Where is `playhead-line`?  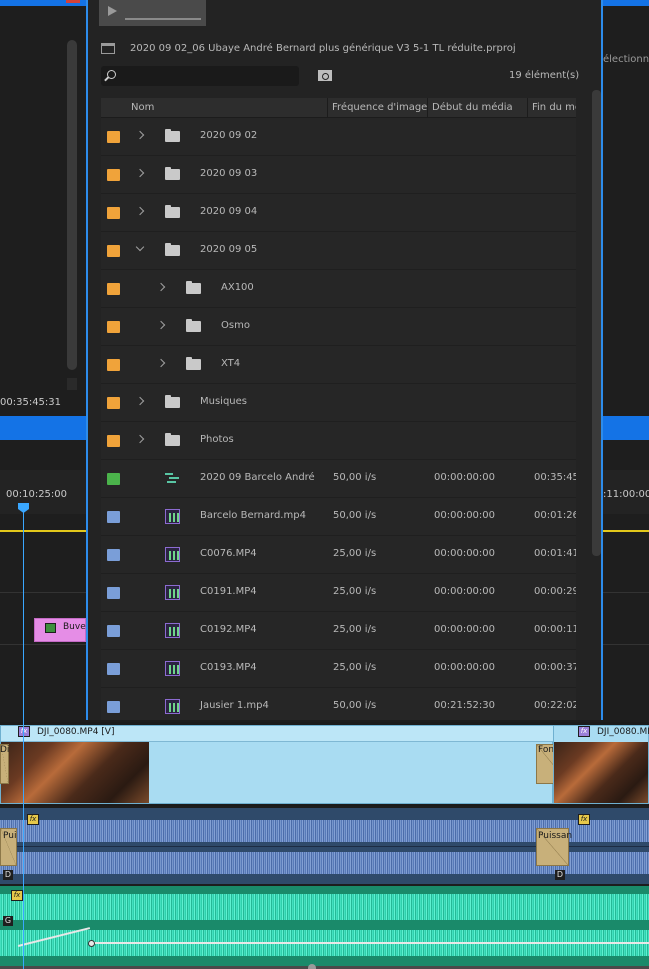 playhead-line is located at coordinates (23, 739).